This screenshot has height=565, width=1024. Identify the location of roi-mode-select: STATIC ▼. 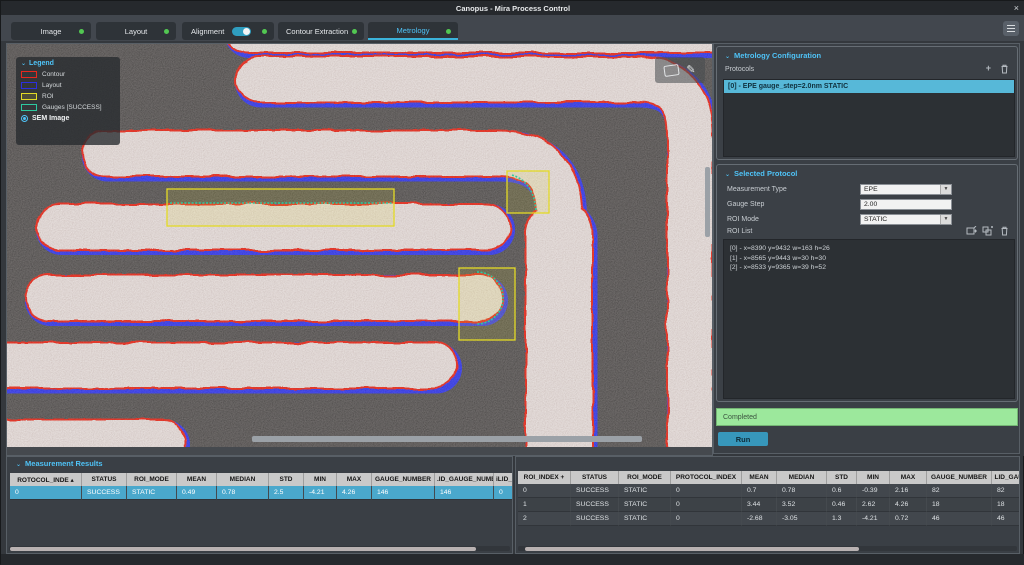
(906, 219).